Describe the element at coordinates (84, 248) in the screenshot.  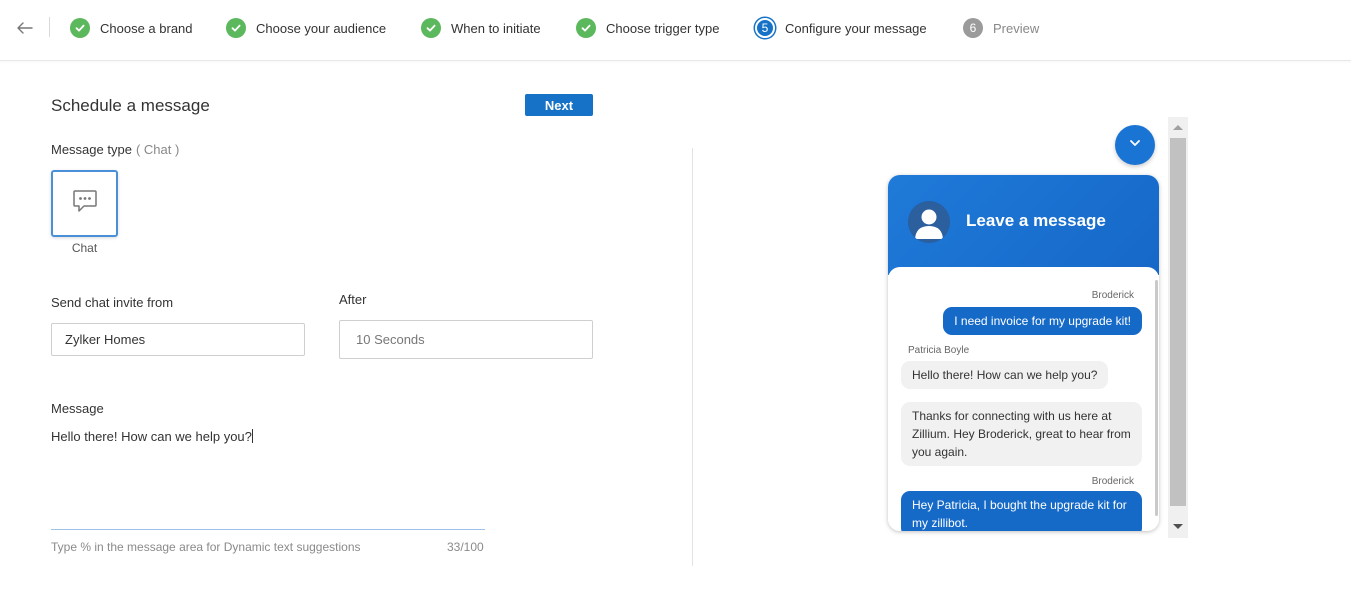
I see `chat-type-label: Chat` at that location.